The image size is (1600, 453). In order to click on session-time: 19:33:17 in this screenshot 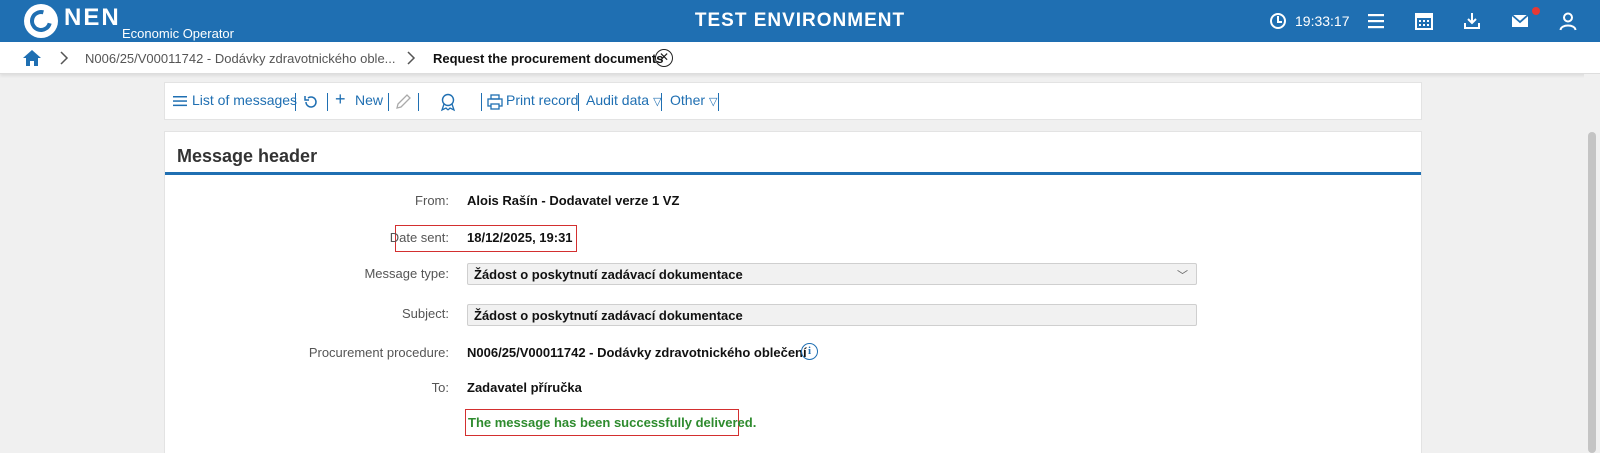, I will do `click(1322, 21)`.